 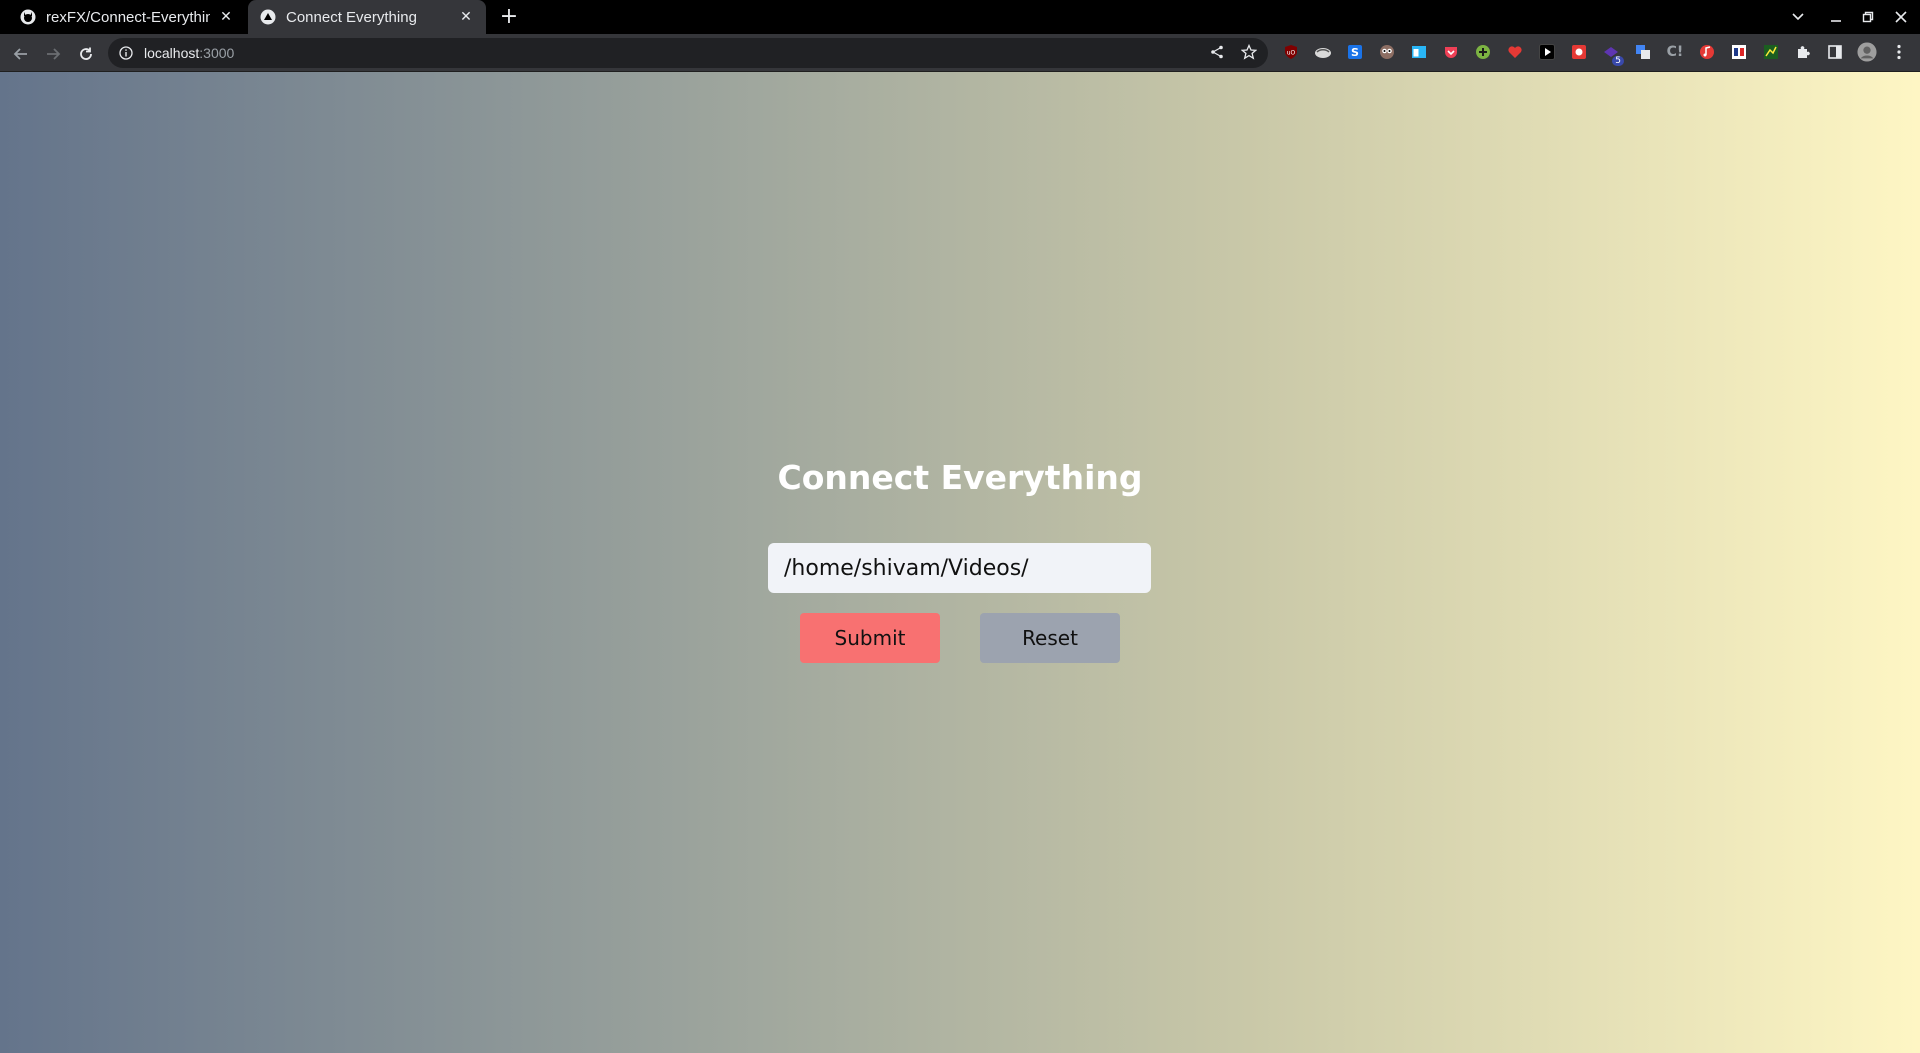 I want to click on forward-arrow-icon, so click(x=54, y=54).